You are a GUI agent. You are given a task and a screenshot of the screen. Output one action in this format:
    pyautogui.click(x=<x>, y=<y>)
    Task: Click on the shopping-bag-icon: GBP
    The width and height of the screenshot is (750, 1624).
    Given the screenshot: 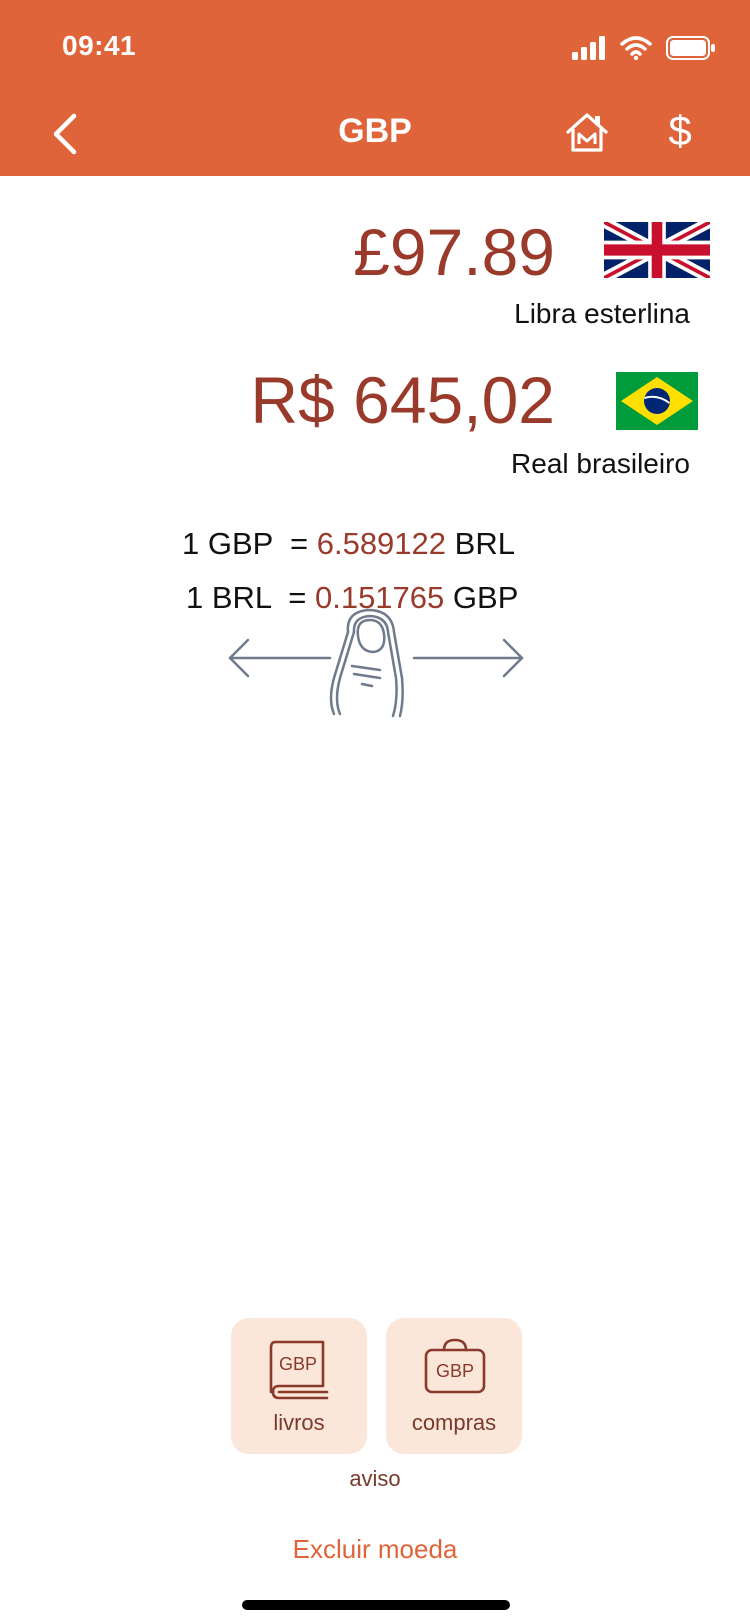 What is the action you would take?
    pyautogui.click(x=455, y=1366)
    